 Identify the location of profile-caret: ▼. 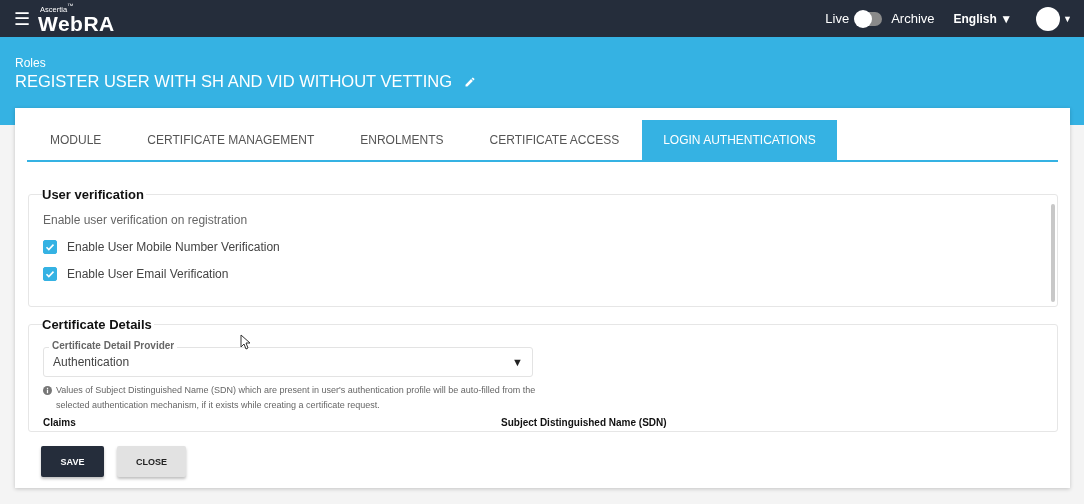
(1067, 18).